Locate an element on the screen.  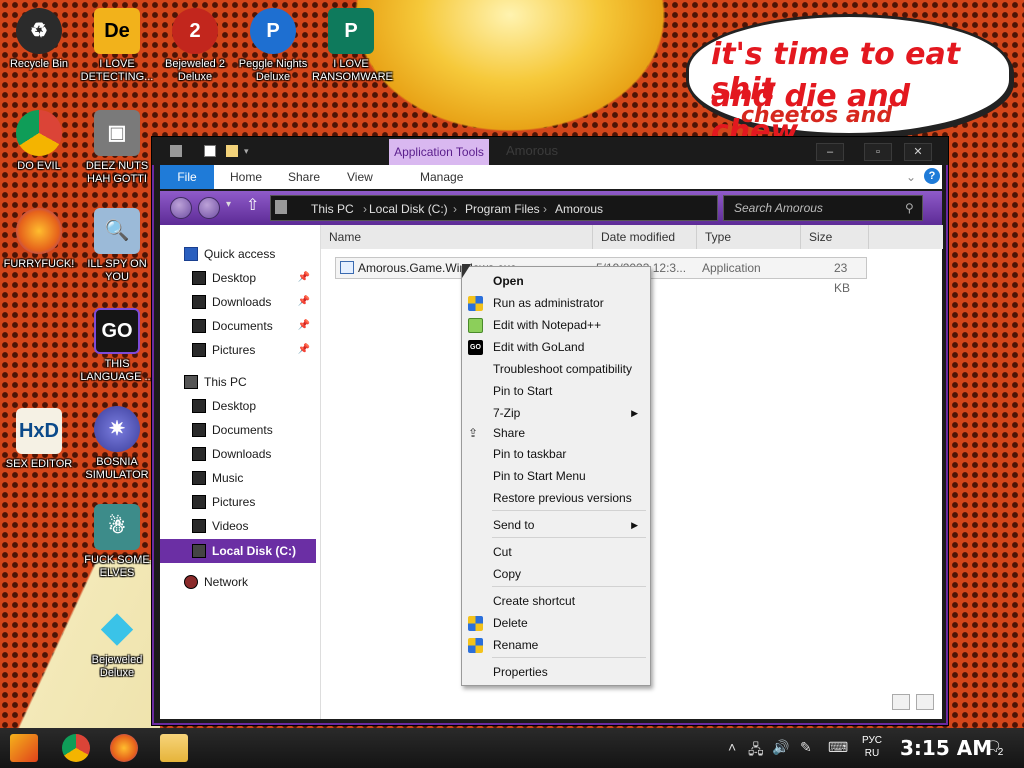
quick-access-dropdown-icon: ▾ is located at coordinates (250, 151).